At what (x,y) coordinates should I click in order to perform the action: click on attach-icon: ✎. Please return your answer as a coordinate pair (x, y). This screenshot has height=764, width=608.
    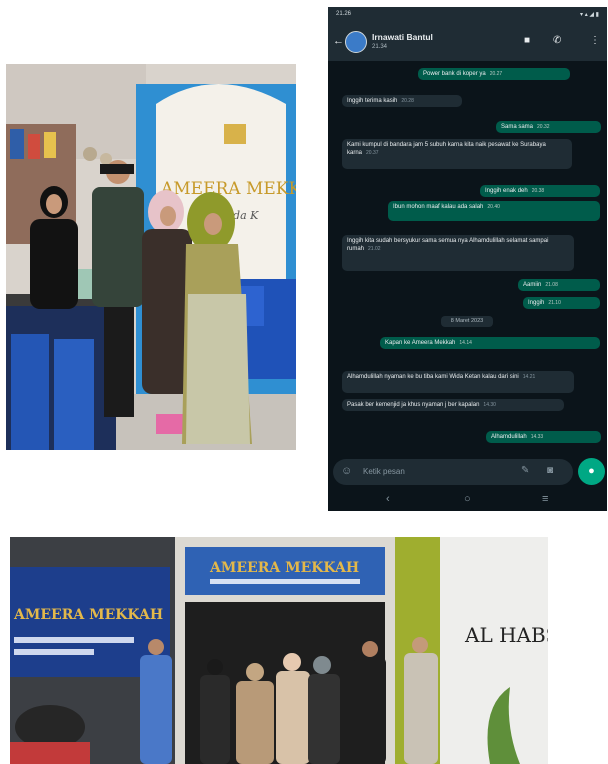
    Looking at the image, I should click on (525, 470).